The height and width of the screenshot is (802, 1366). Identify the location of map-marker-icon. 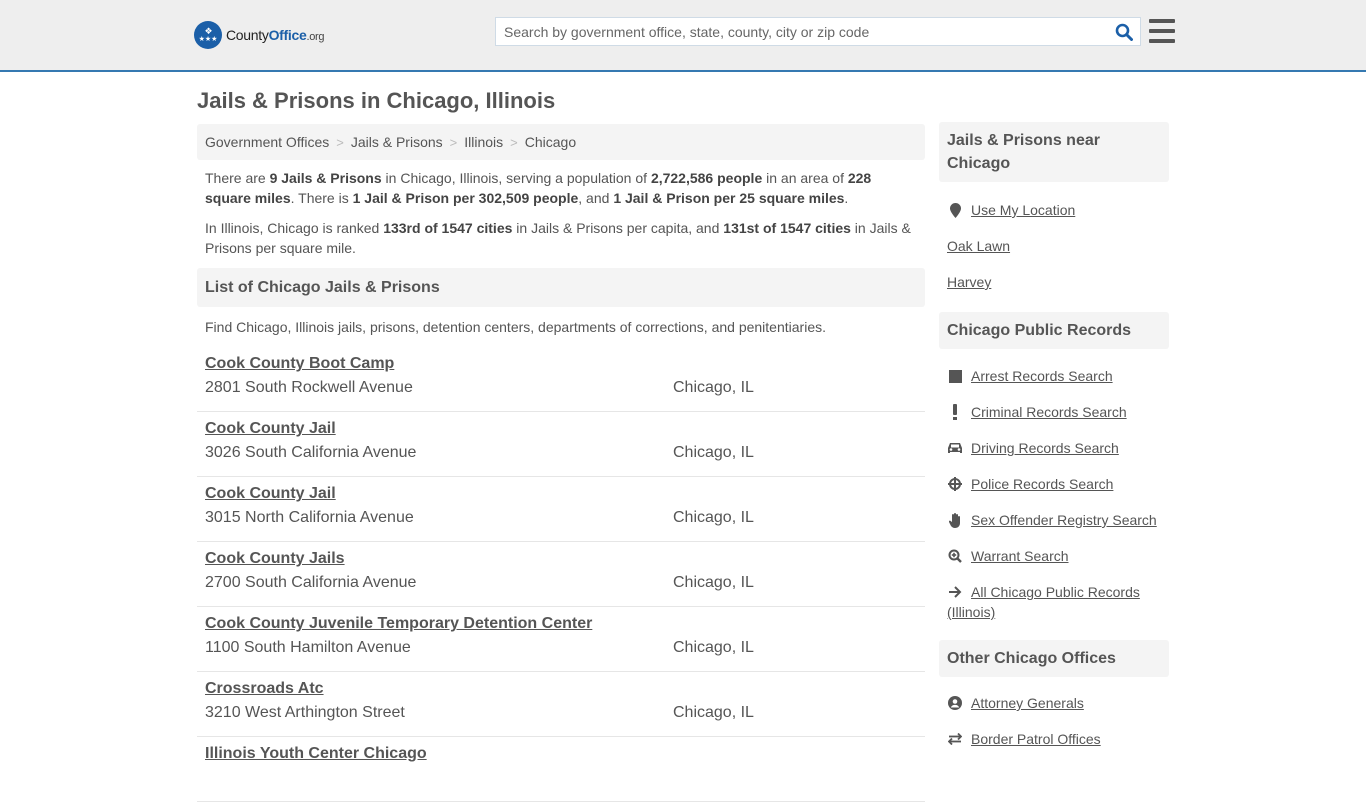
(955, 210).